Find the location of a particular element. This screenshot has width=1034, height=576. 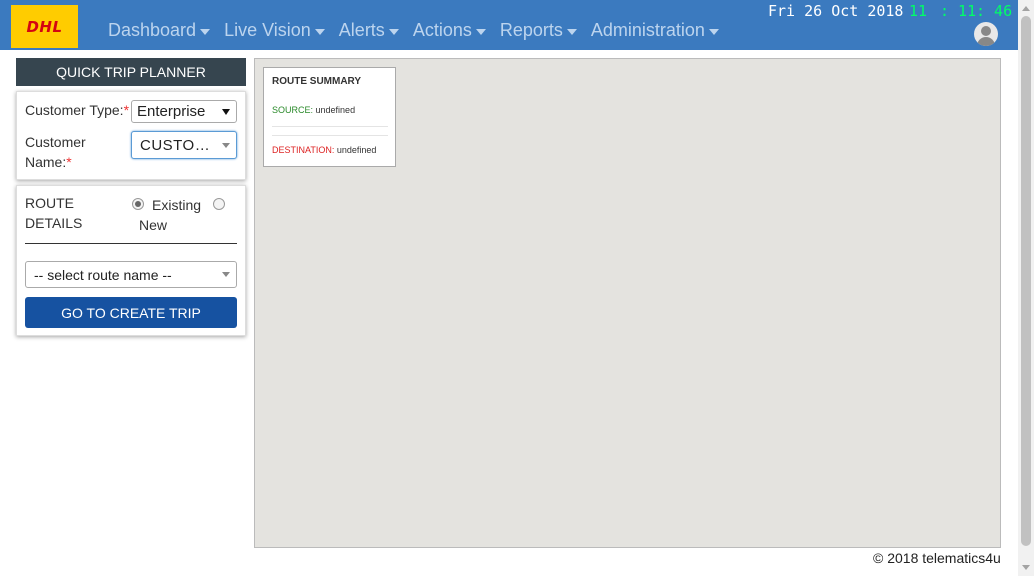

source-value: undefined is located at coordinates (335, 110).